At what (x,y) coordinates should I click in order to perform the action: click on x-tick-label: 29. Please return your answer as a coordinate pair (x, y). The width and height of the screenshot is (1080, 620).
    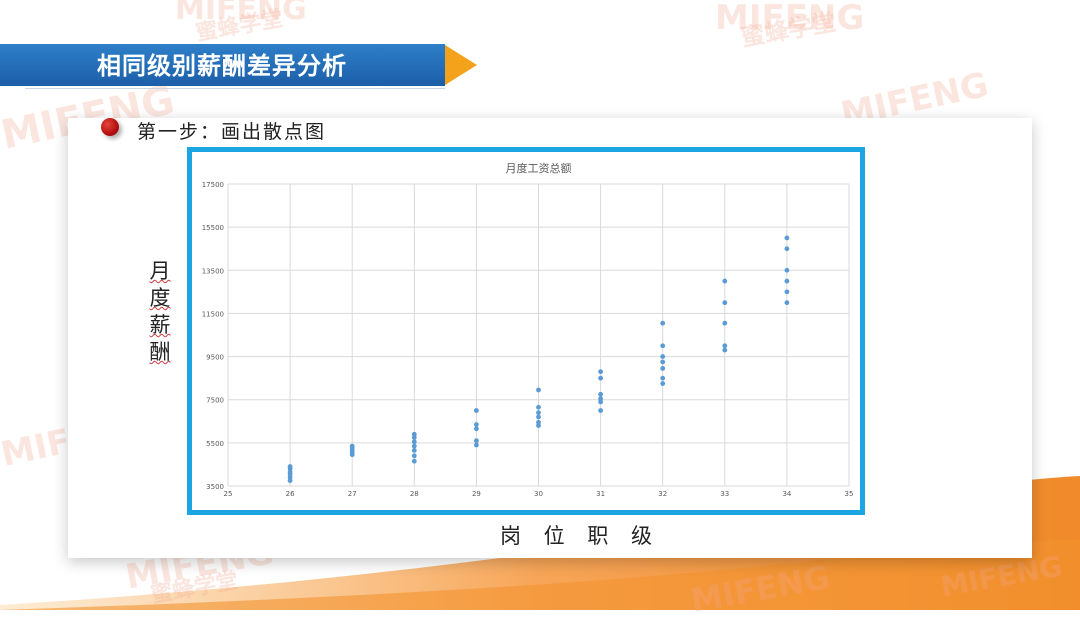
    Looking at the image, I should click on (476, 494).